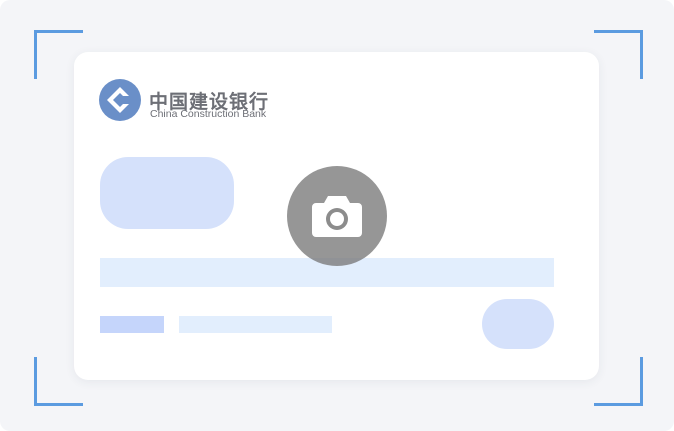  I want to click on card-brand-placeholder, so click(518, 324).